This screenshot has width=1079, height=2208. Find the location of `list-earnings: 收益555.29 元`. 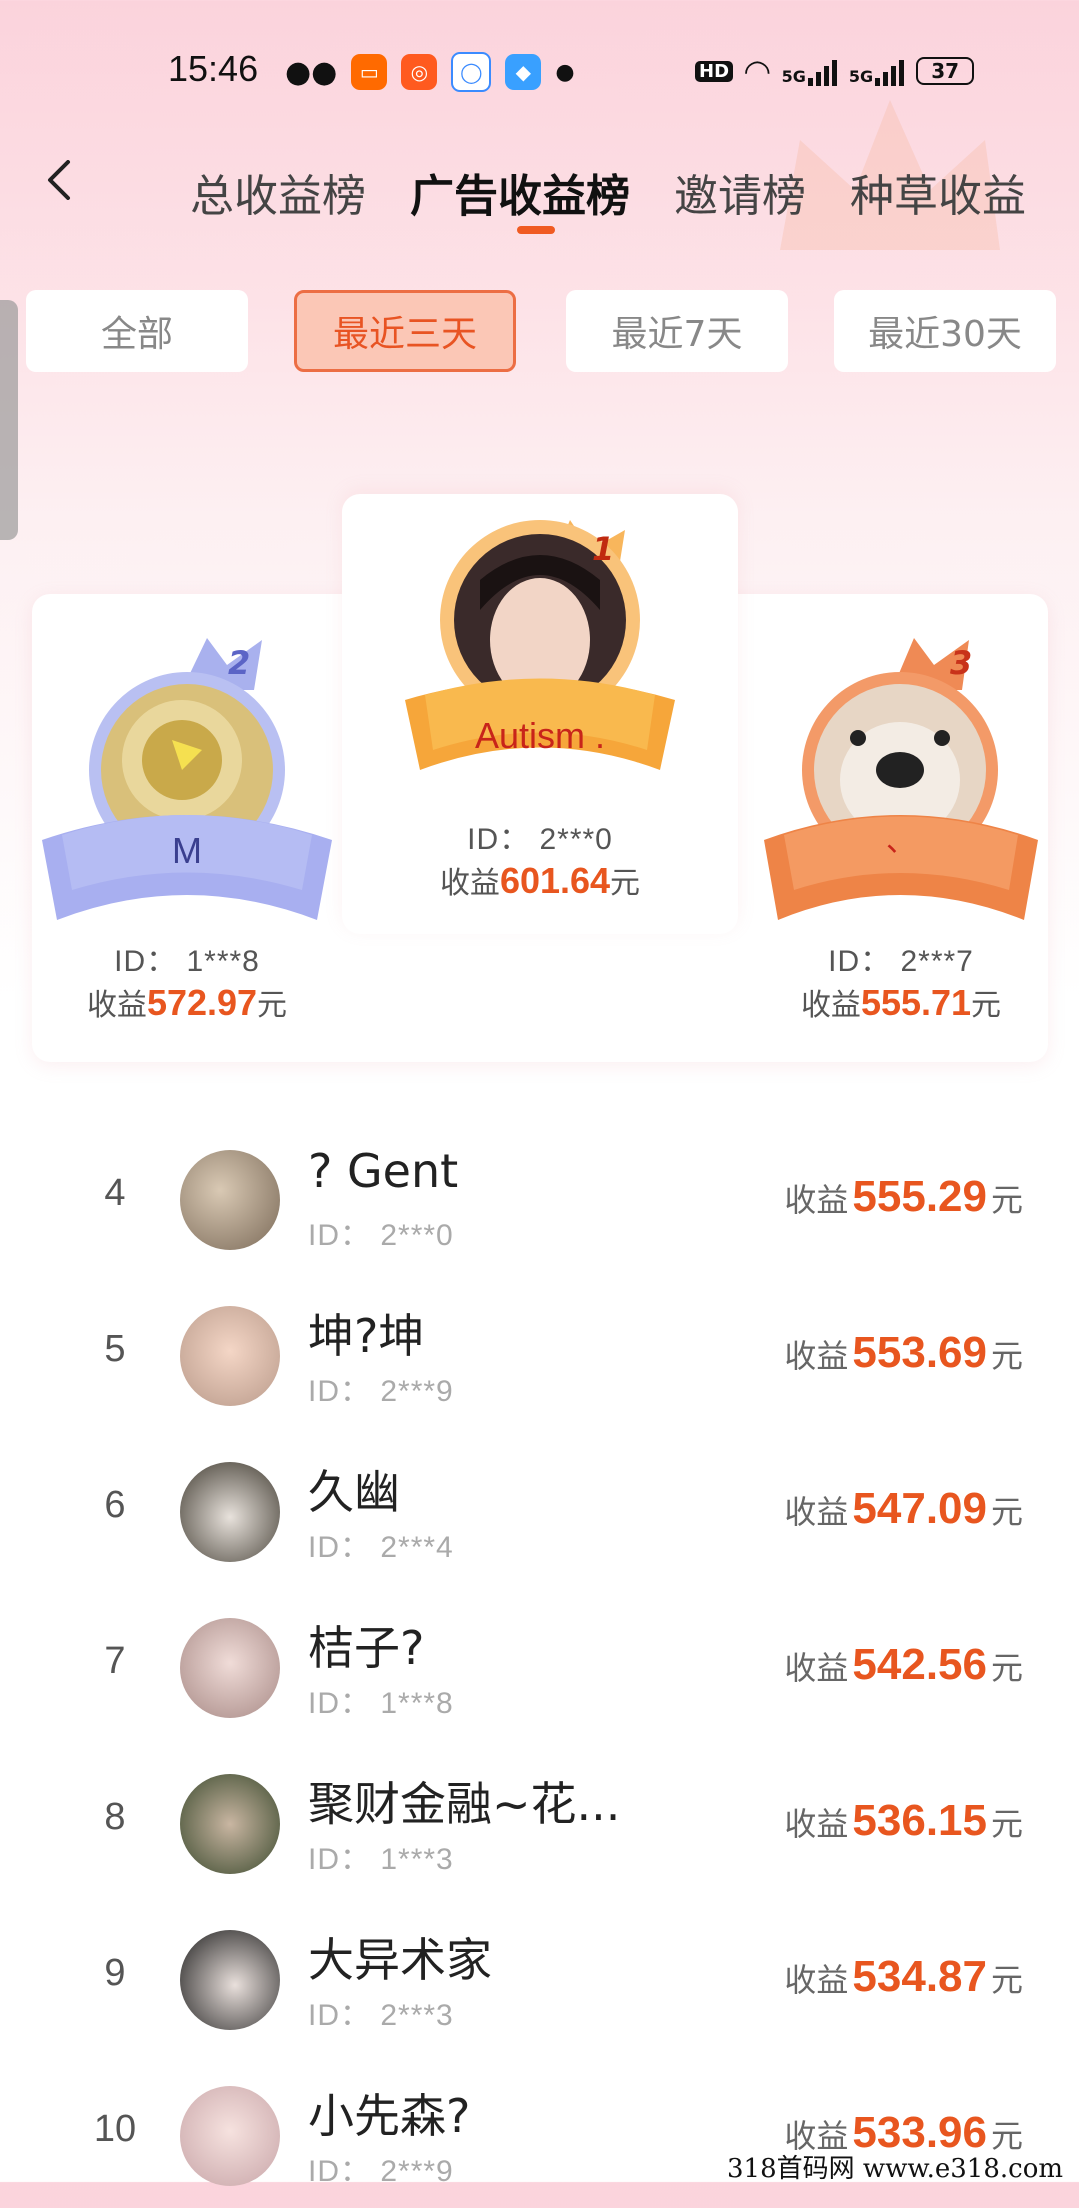

list-earnings: 收益555.29 元 is located at coordinates (903, 1196).